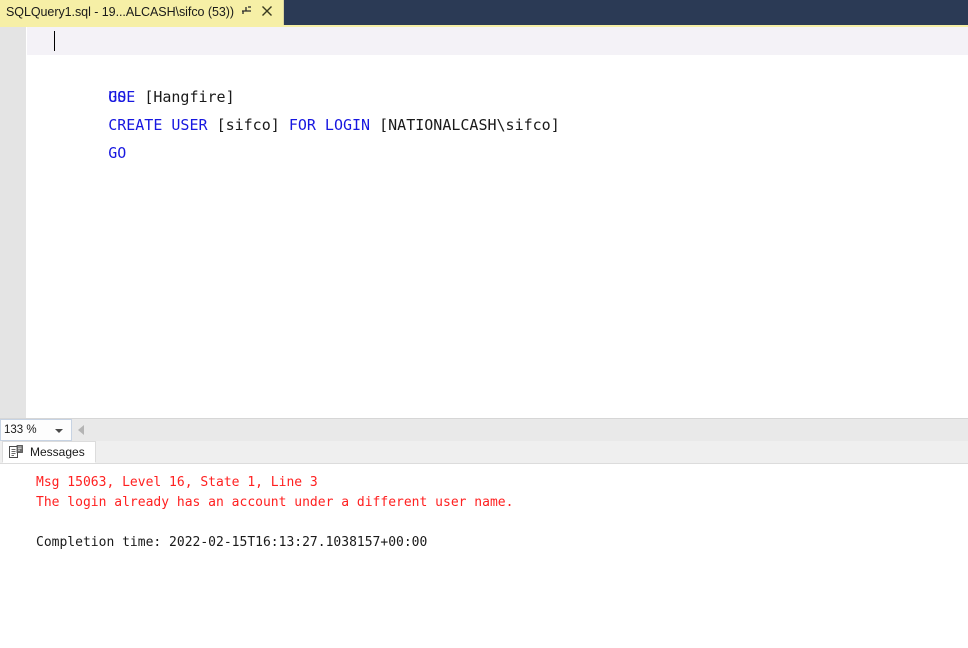 The image size is (968, 648). Describe the element at coordinates (120, 12) in the screenshot. I see `document-tab-title: SQLQuery1.sql - 19...ALCASH\sifco (53))` at that location.